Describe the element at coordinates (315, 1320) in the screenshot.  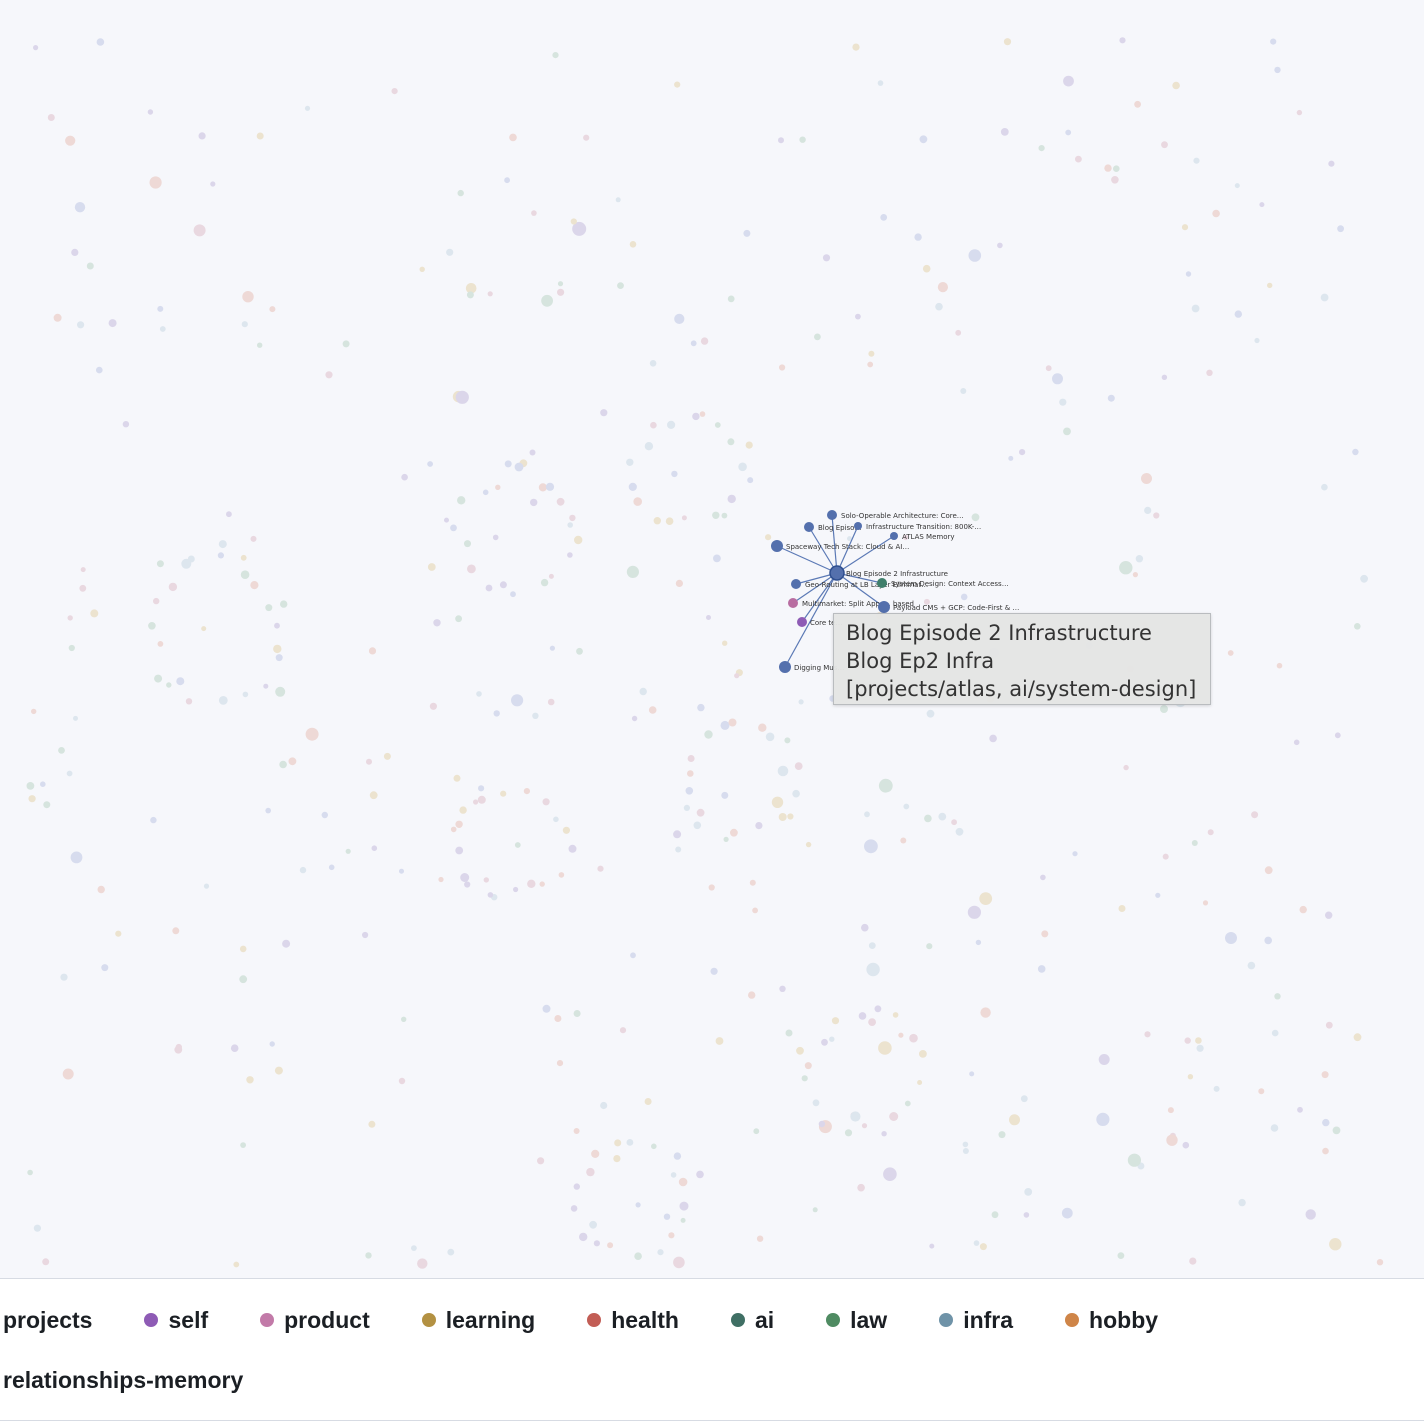
I see `legend-item-product: product` at that location.